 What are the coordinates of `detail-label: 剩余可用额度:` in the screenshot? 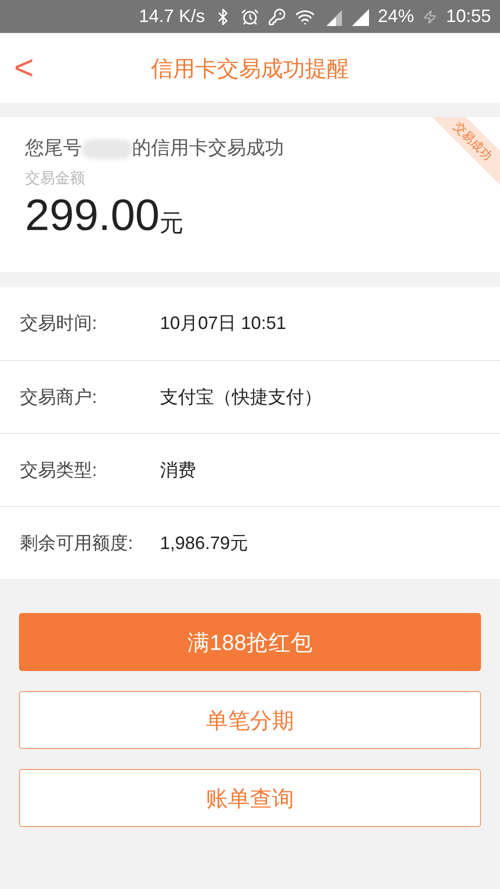 It's located at (77, 543).